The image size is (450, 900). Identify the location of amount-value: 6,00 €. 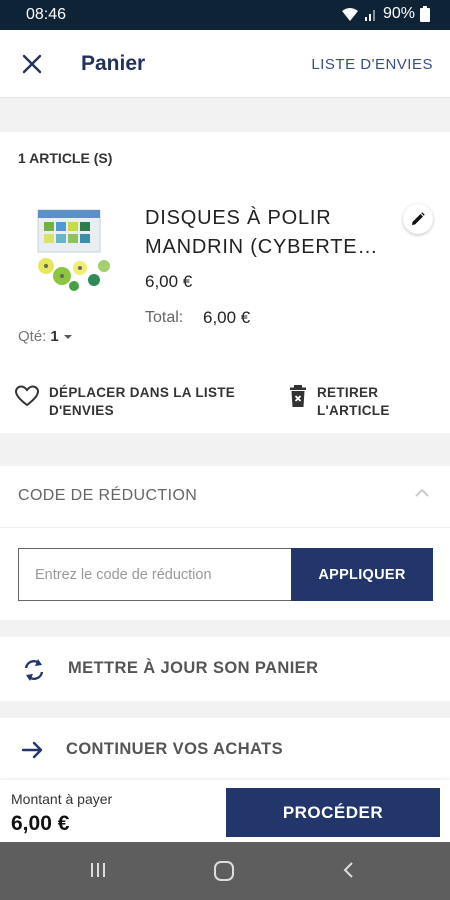
(40, 823).